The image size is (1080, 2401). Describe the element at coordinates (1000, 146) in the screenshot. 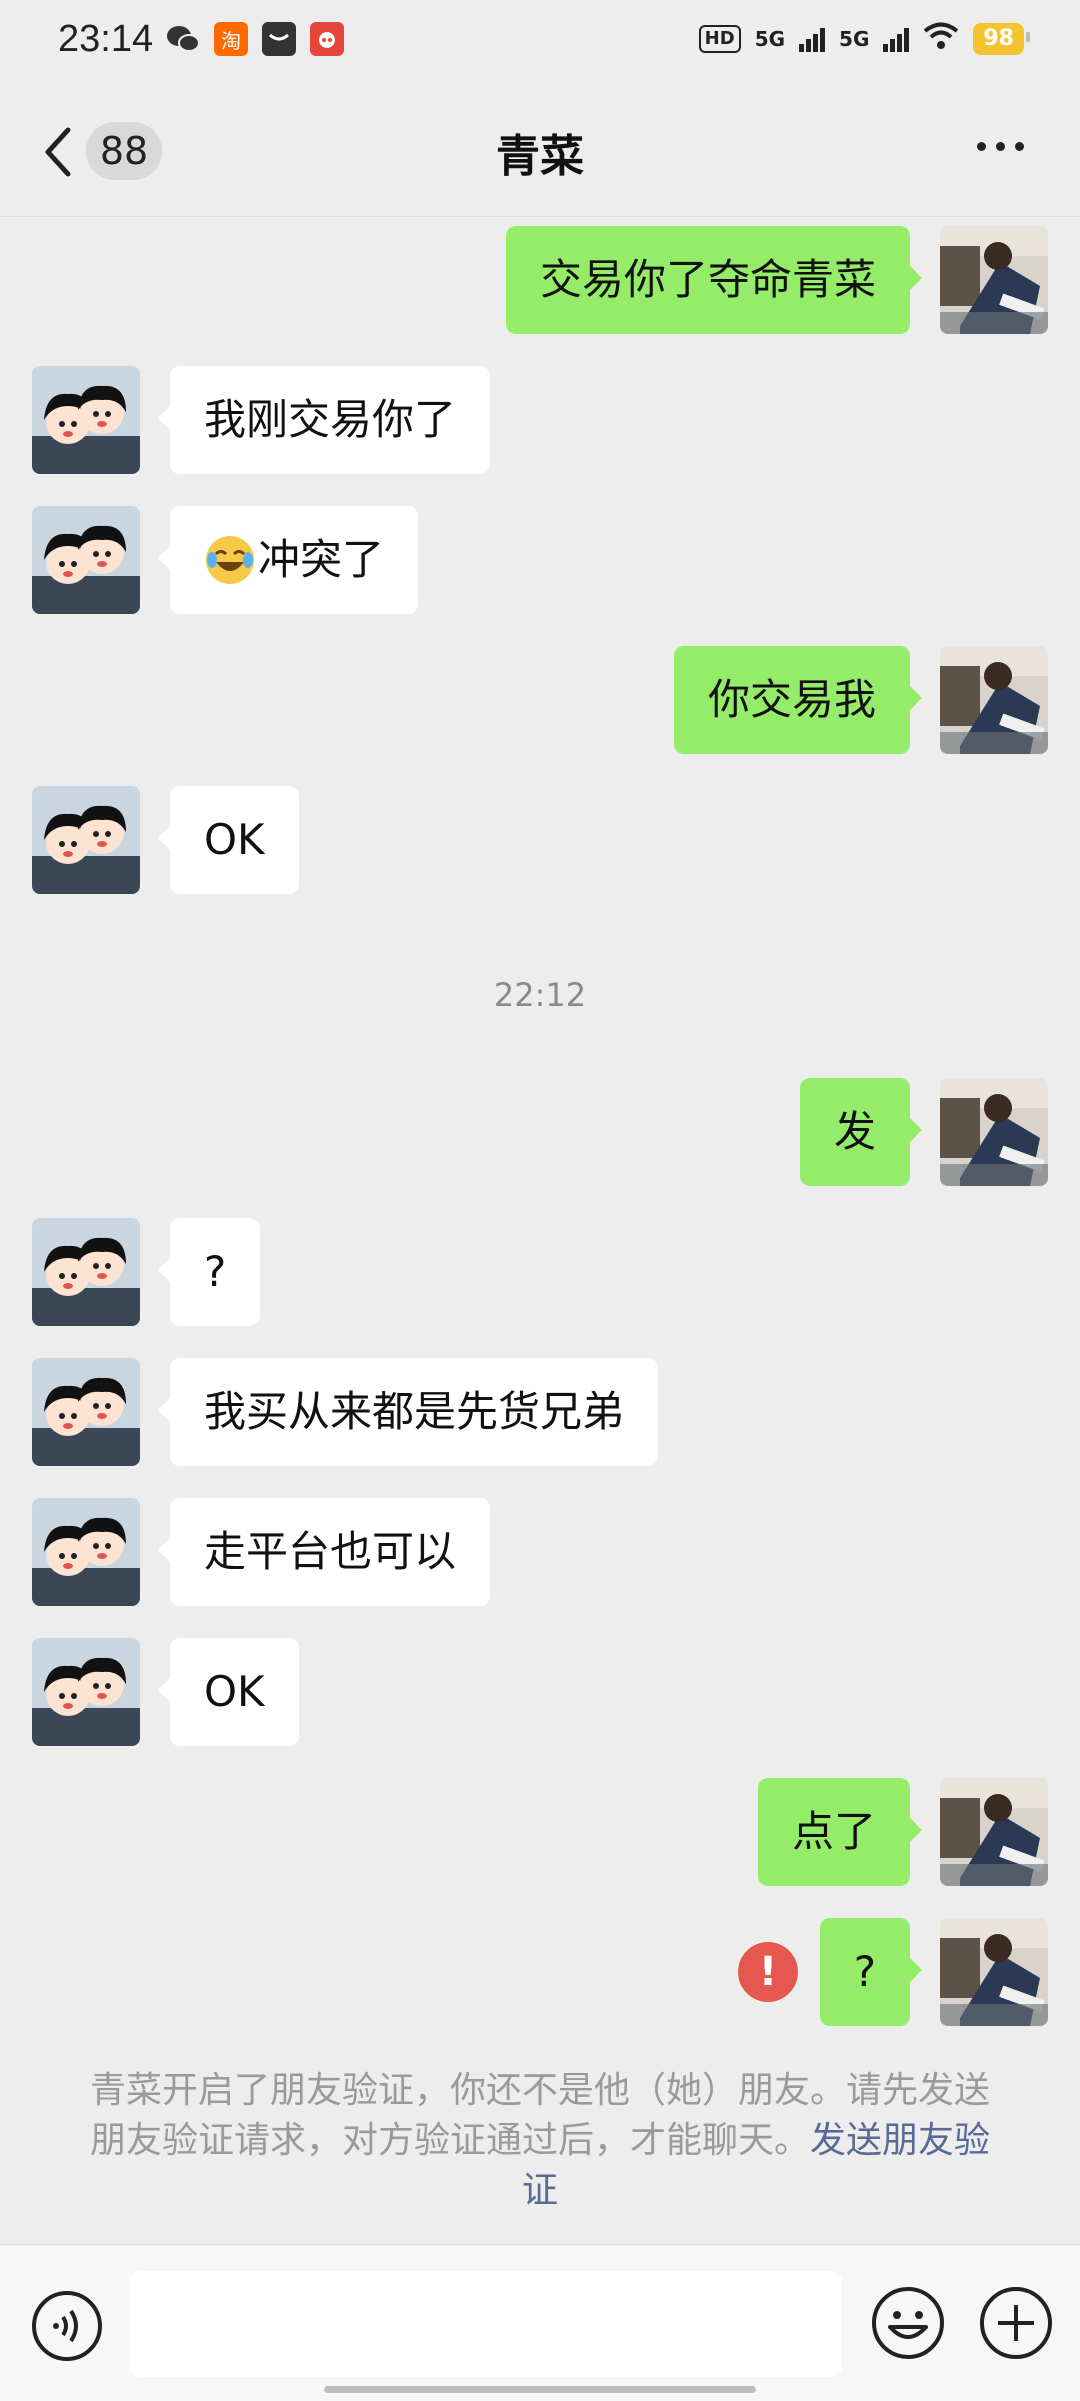

I see `more-options-icon` at that location.